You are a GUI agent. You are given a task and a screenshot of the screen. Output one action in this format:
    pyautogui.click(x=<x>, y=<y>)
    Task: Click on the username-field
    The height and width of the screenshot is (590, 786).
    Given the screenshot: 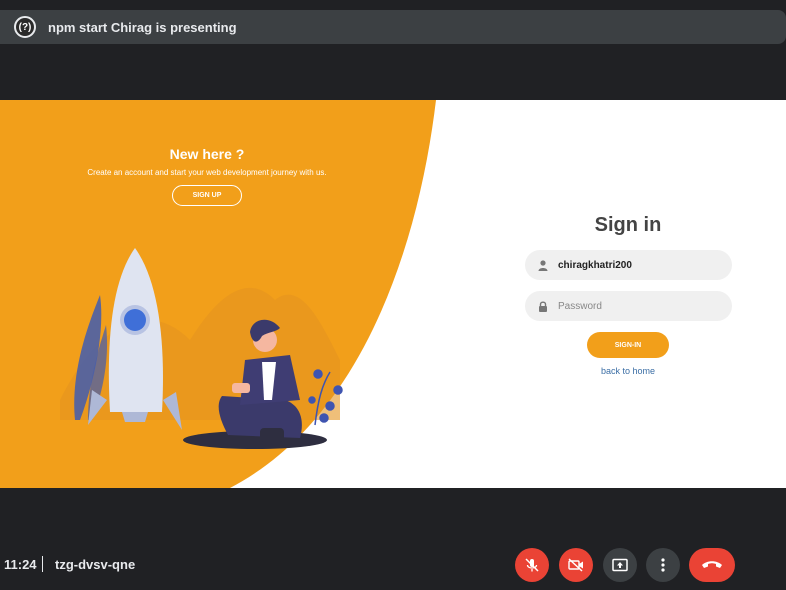 What is the action you would take?
    pyautogui.click(x=628, y=265)
    